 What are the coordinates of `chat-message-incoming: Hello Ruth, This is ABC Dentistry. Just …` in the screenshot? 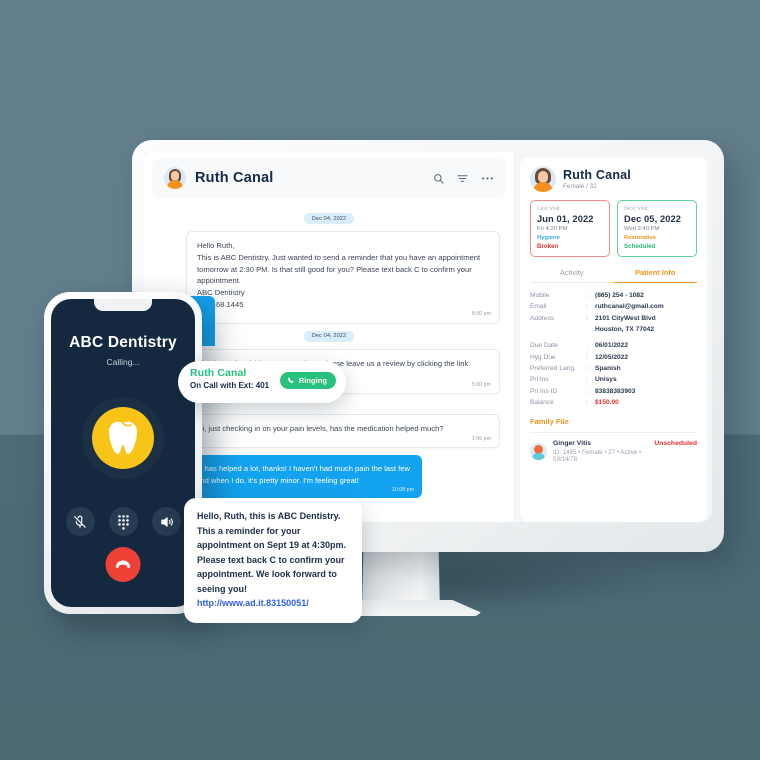 It's located at (343, 277).